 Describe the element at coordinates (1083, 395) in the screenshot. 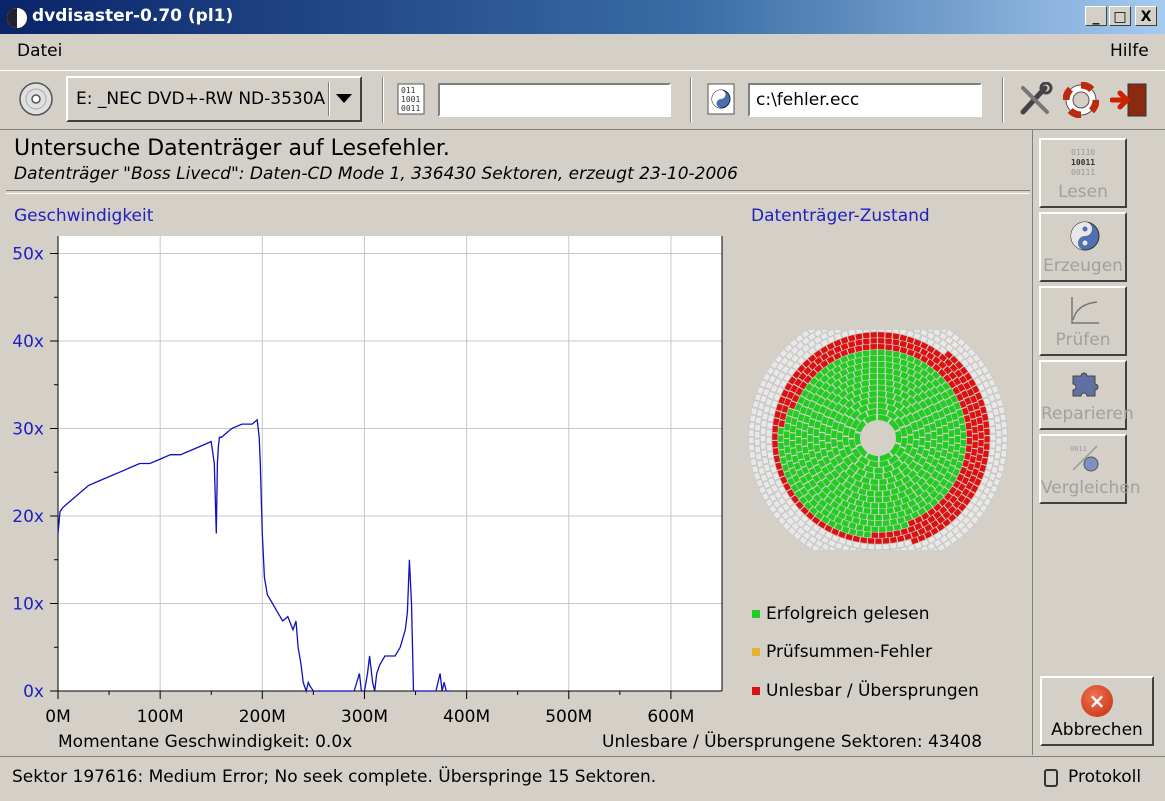

I see `repair-button: Reparieren` at that location.